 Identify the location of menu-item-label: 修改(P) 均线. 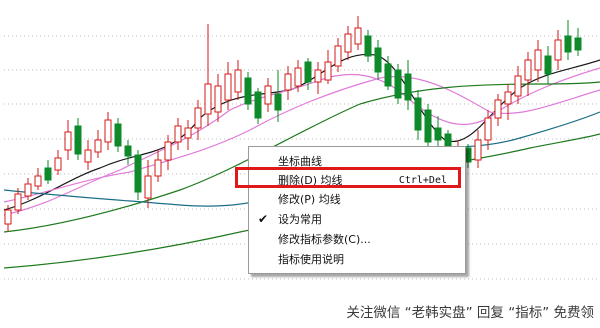
(309, 199).